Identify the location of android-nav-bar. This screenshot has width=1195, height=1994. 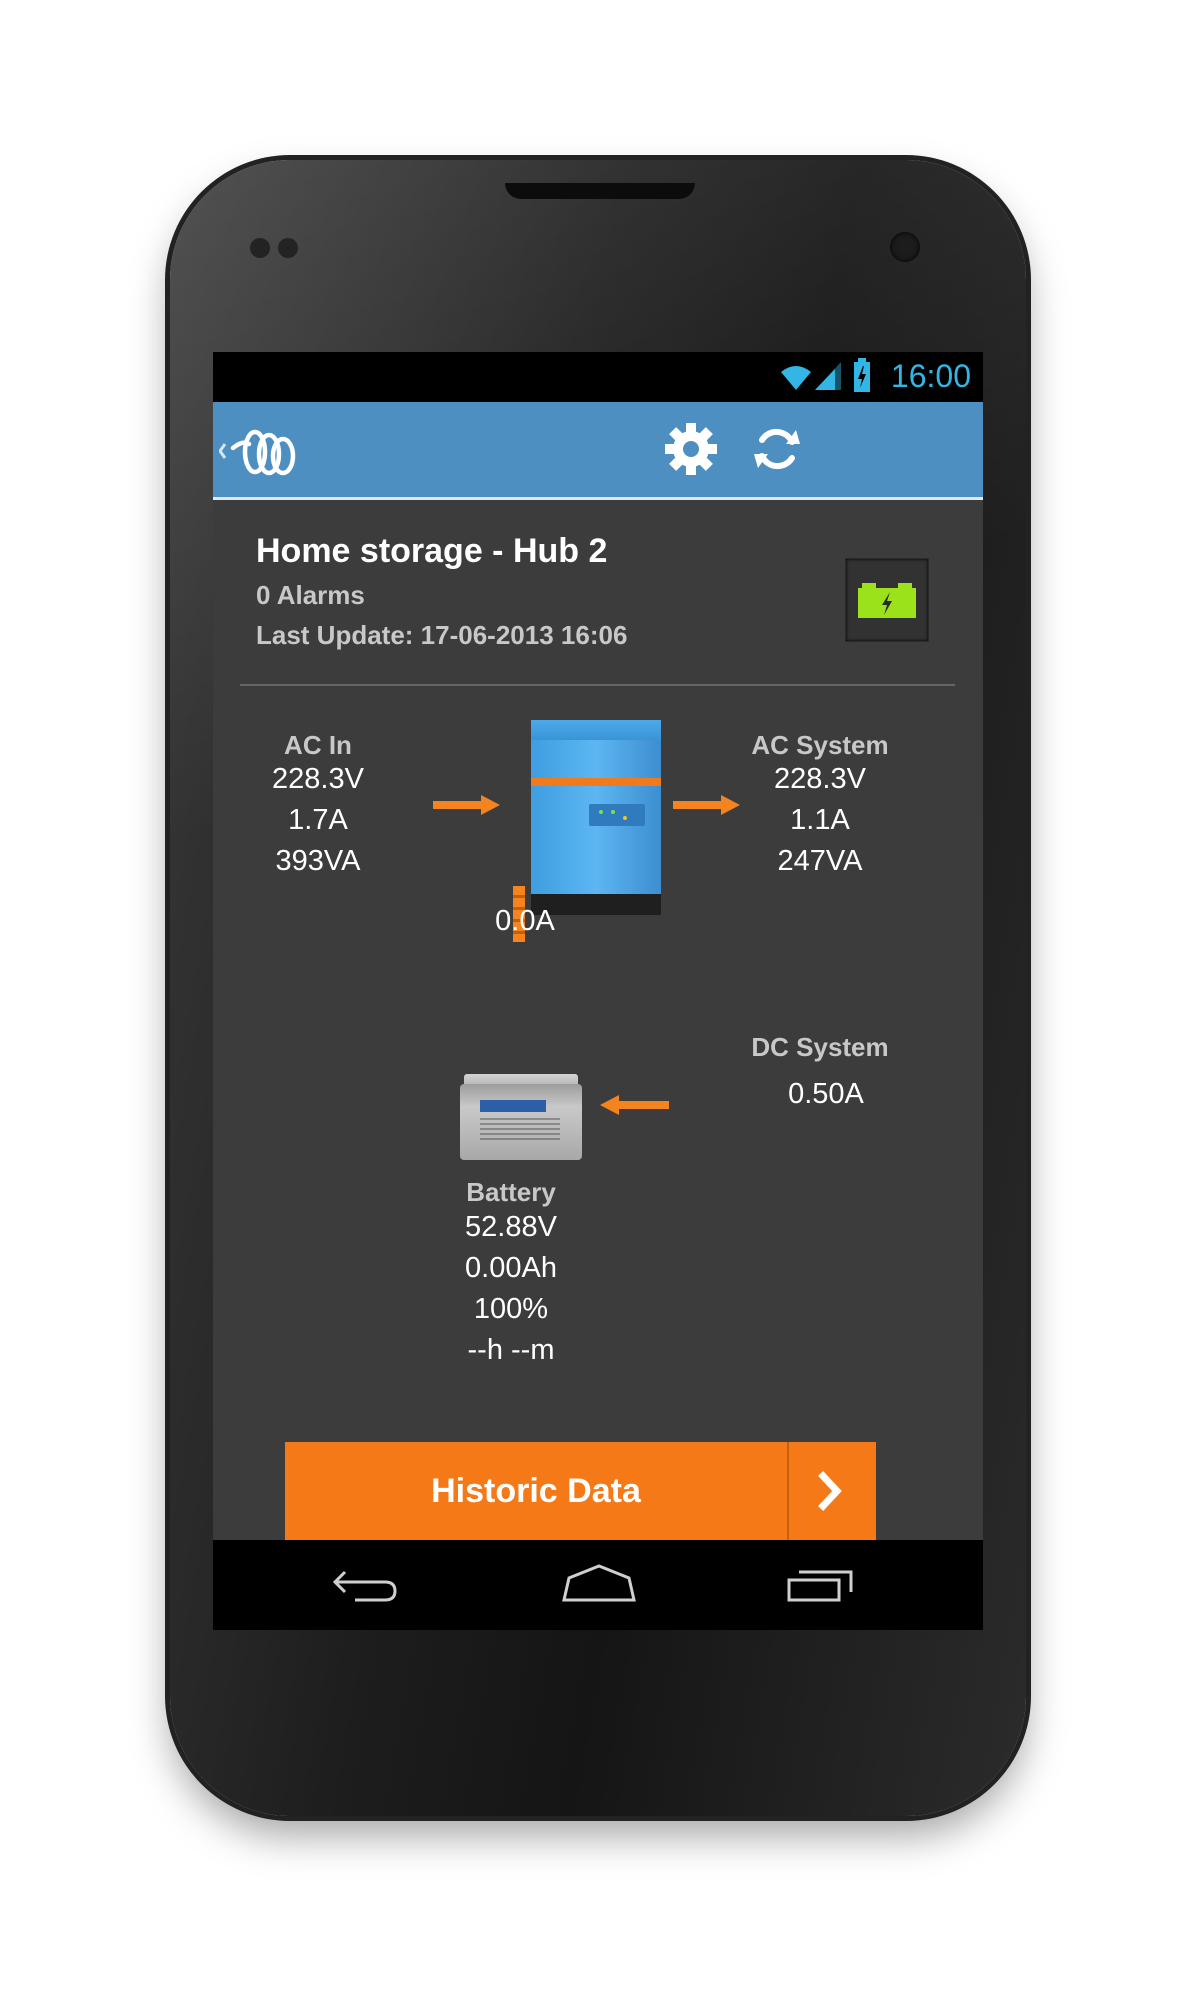
(598, 1585).